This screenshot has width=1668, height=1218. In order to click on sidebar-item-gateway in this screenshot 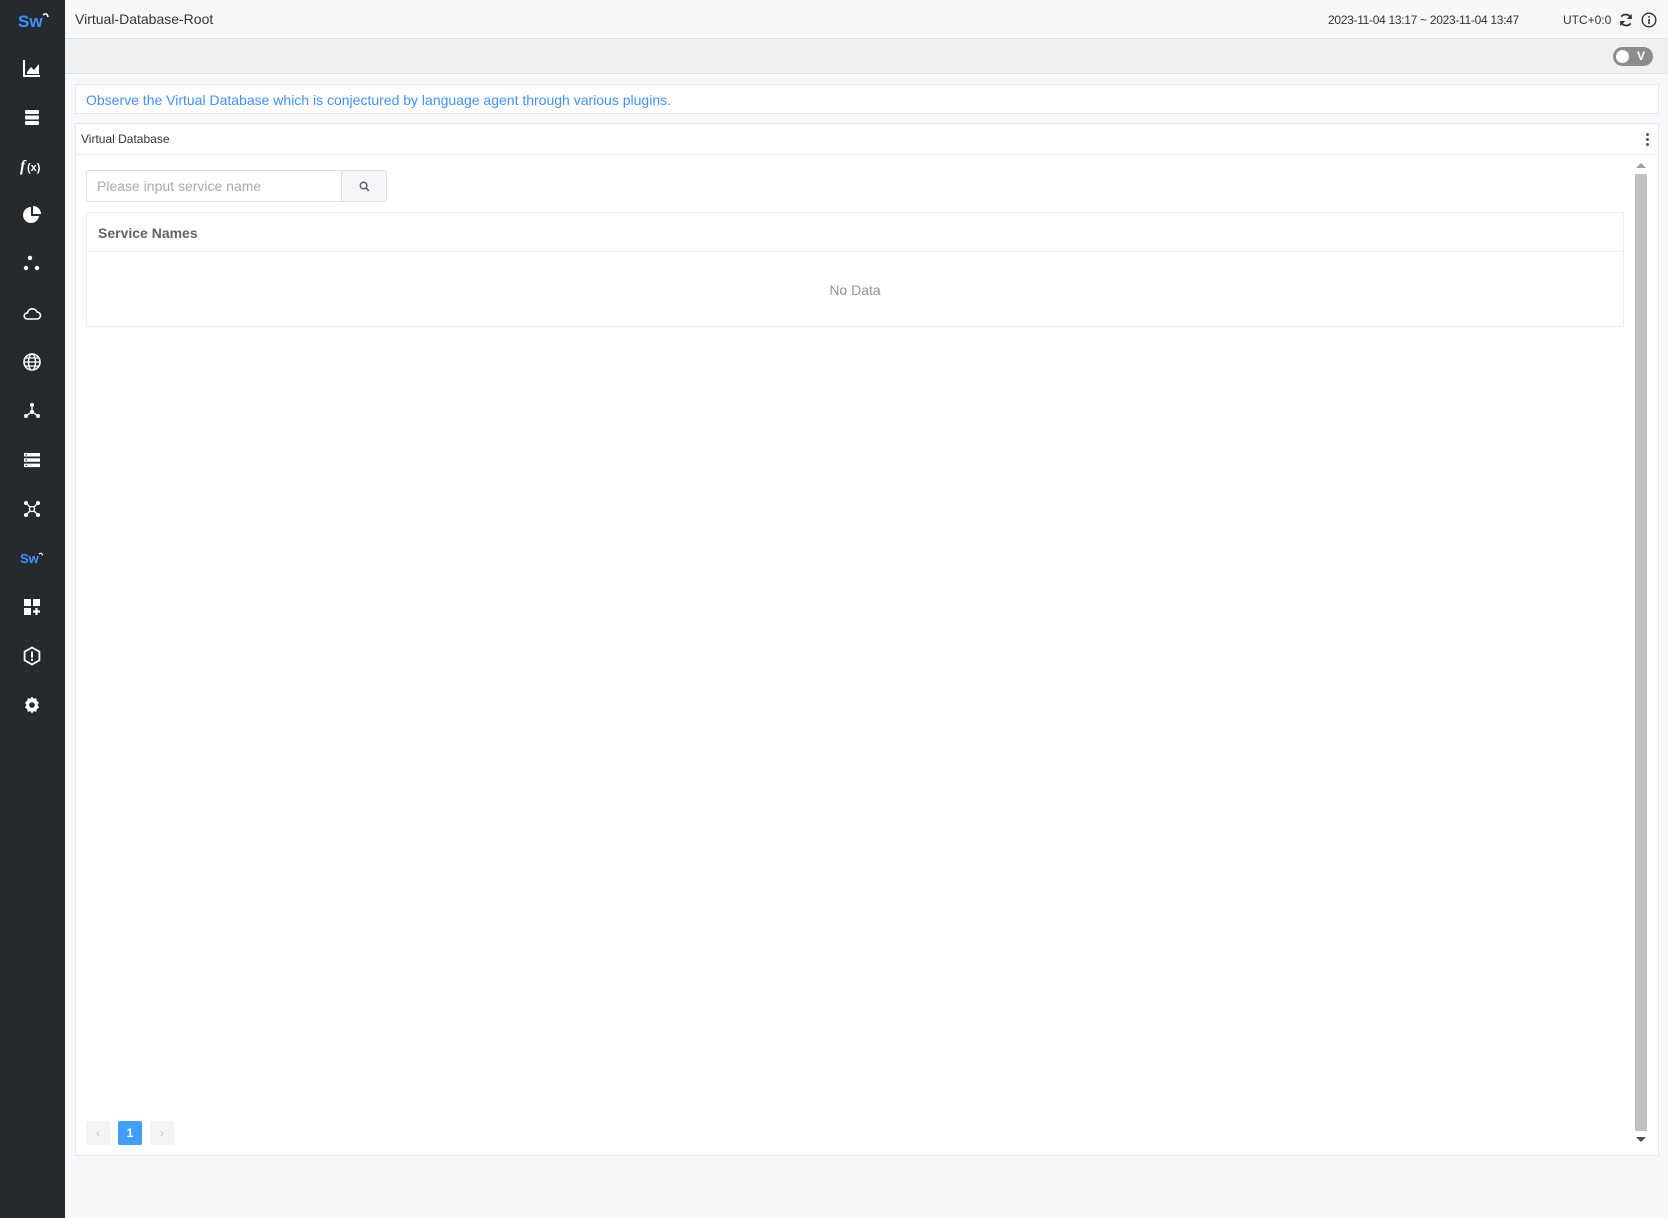, I will do `click(32, 460)`.